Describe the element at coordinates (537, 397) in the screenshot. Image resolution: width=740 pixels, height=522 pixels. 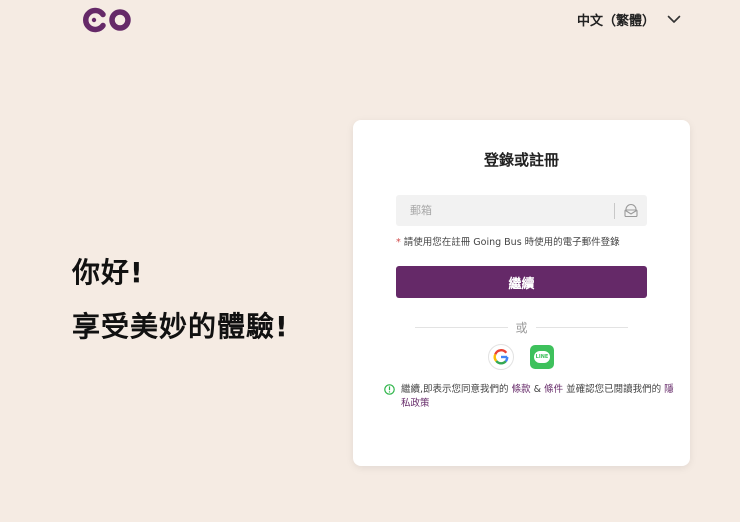
I see `terms-text: 繼續,即表示您同意我們的 條款 & 條件 並確認您已閱讀我們的 隱私政策` at that location.